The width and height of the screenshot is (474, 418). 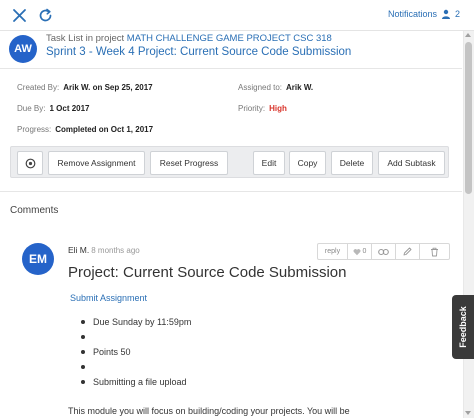 What do you see at coordinates (108, 298) in the screenshot?
I see `submit-assignment-link: Submit Assignment` at bounding box center [108, 298].